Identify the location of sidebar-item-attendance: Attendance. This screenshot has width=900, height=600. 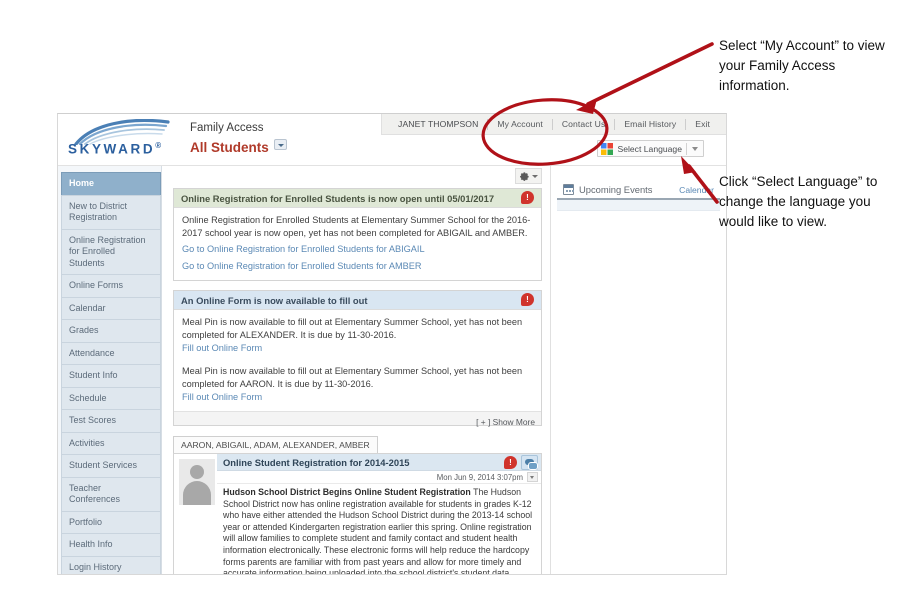
(111, 352).